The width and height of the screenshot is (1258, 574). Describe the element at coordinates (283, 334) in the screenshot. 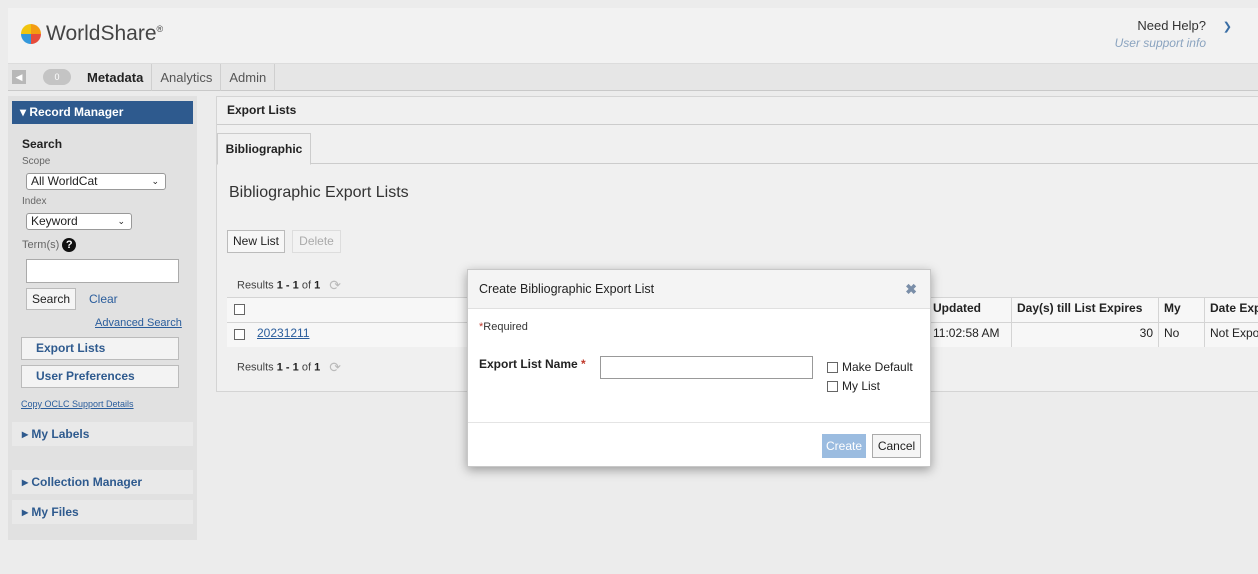

I see `list-name-link: 20231211` at that location.